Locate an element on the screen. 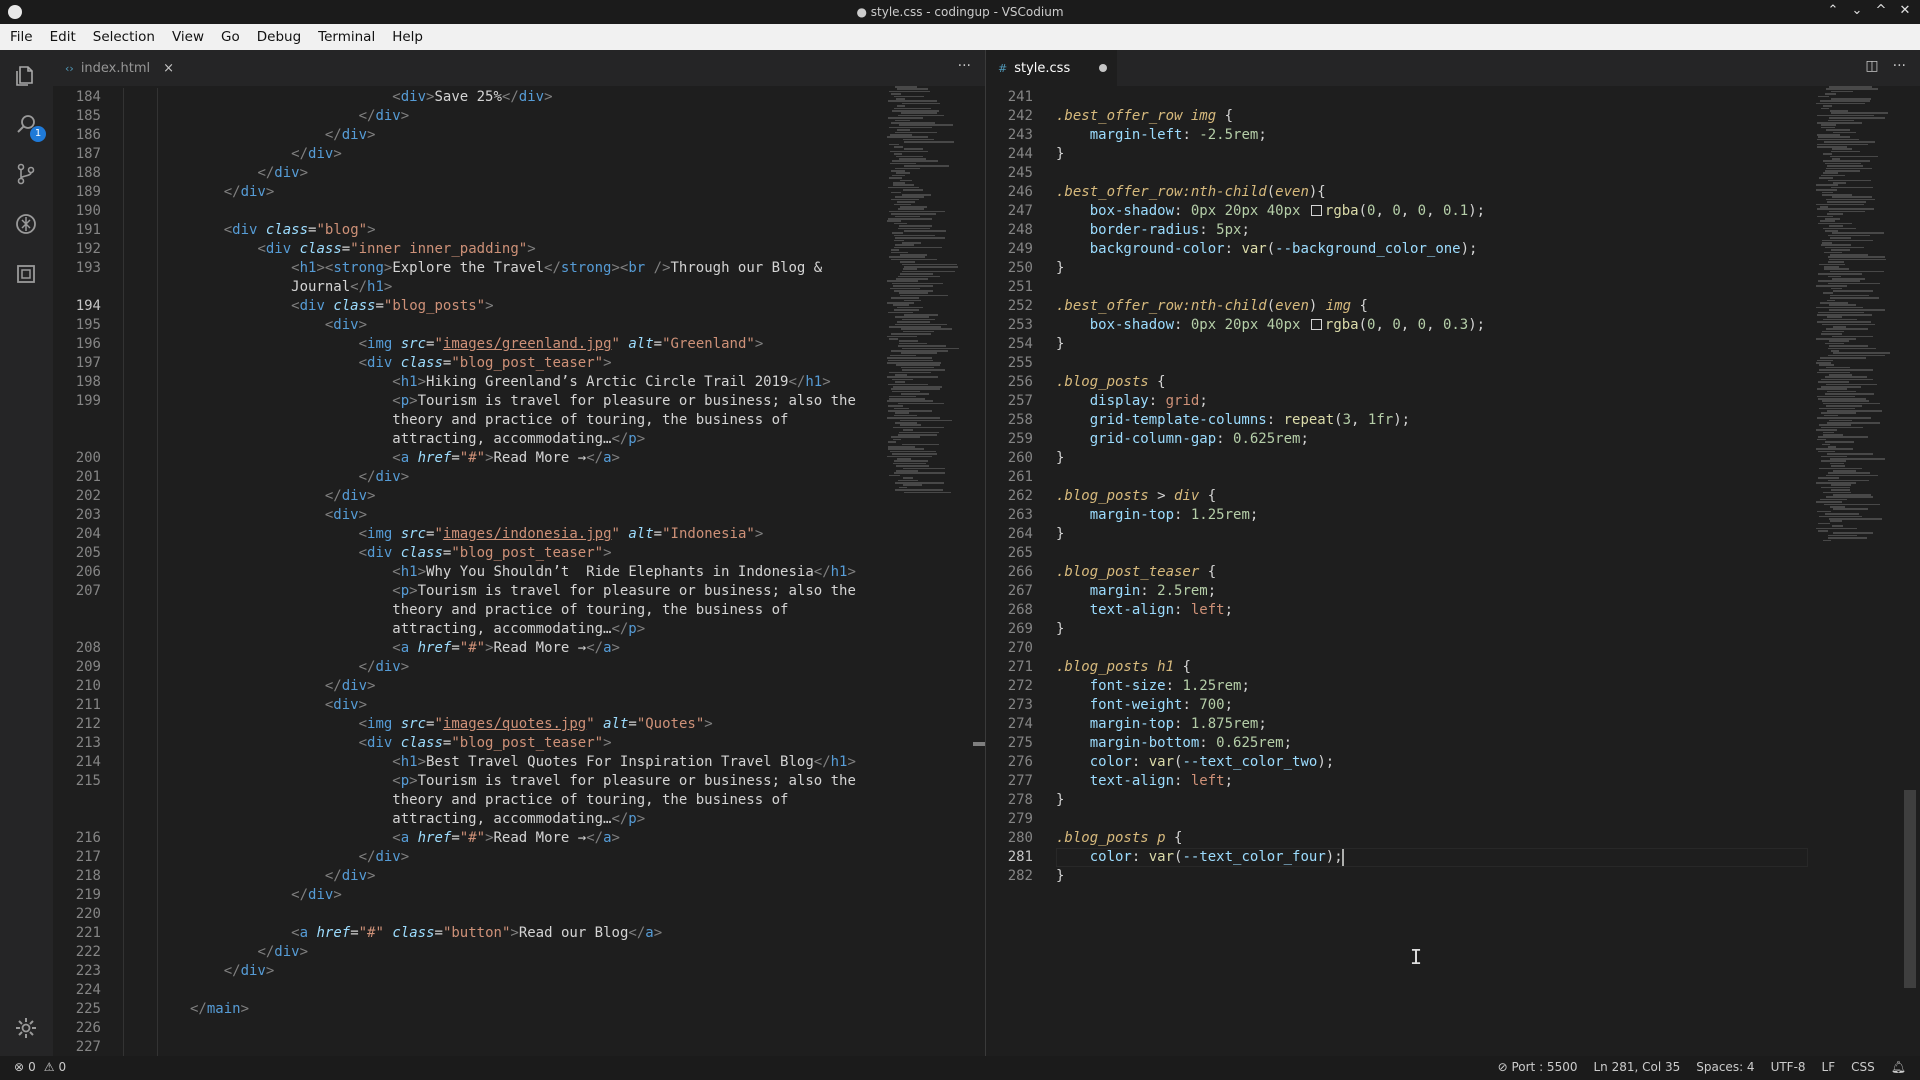  search-icon is located at coordinates (26, 124).